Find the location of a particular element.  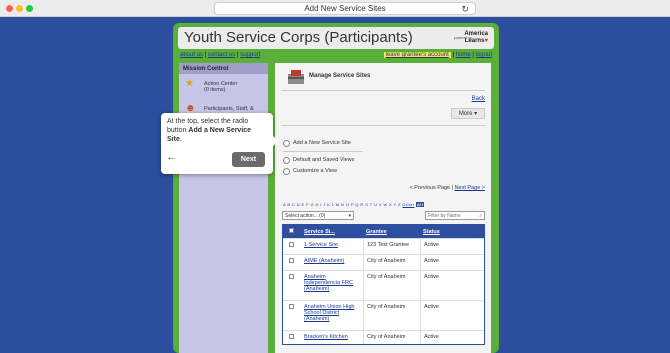

column-status: Status is located at coordinates (451, 232).